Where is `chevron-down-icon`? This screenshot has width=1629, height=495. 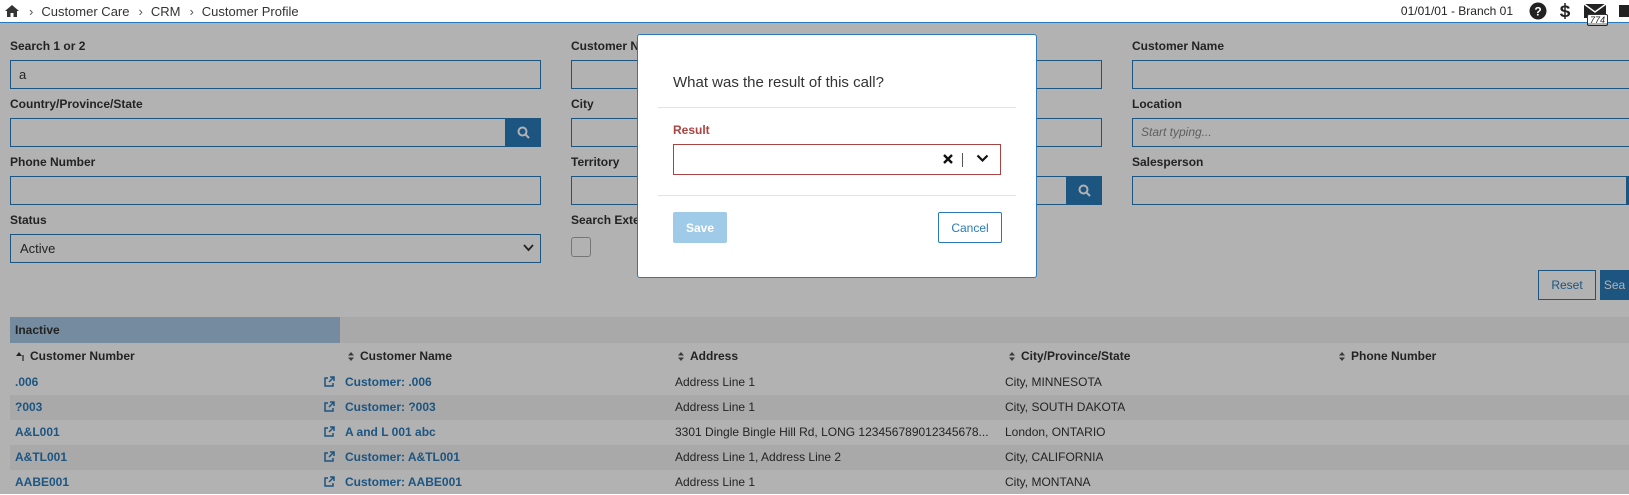 chevron-down-icon is located at coordinates (982, 158).